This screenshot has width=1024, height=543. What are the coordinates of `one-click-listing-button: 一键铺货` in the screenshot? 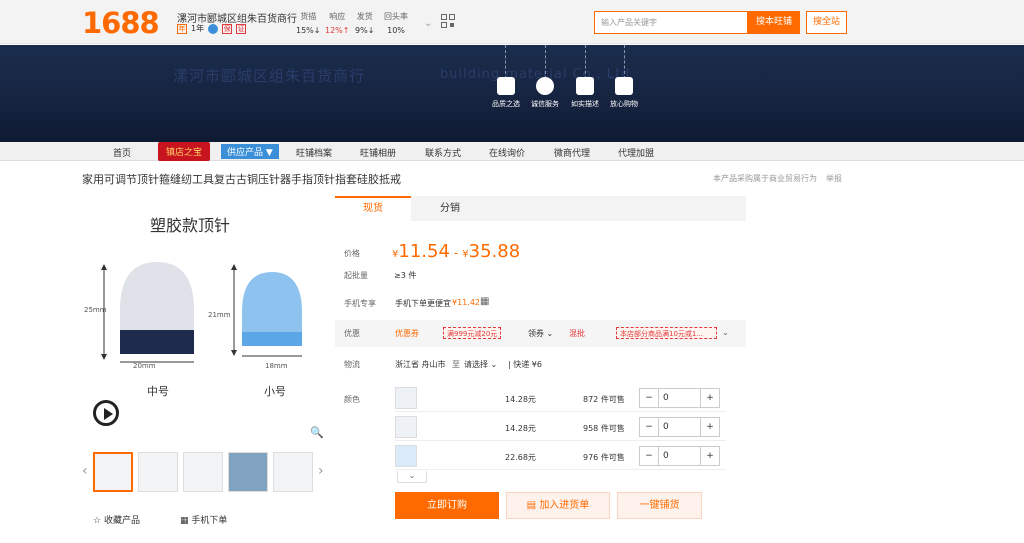 It's located at (659, 505).